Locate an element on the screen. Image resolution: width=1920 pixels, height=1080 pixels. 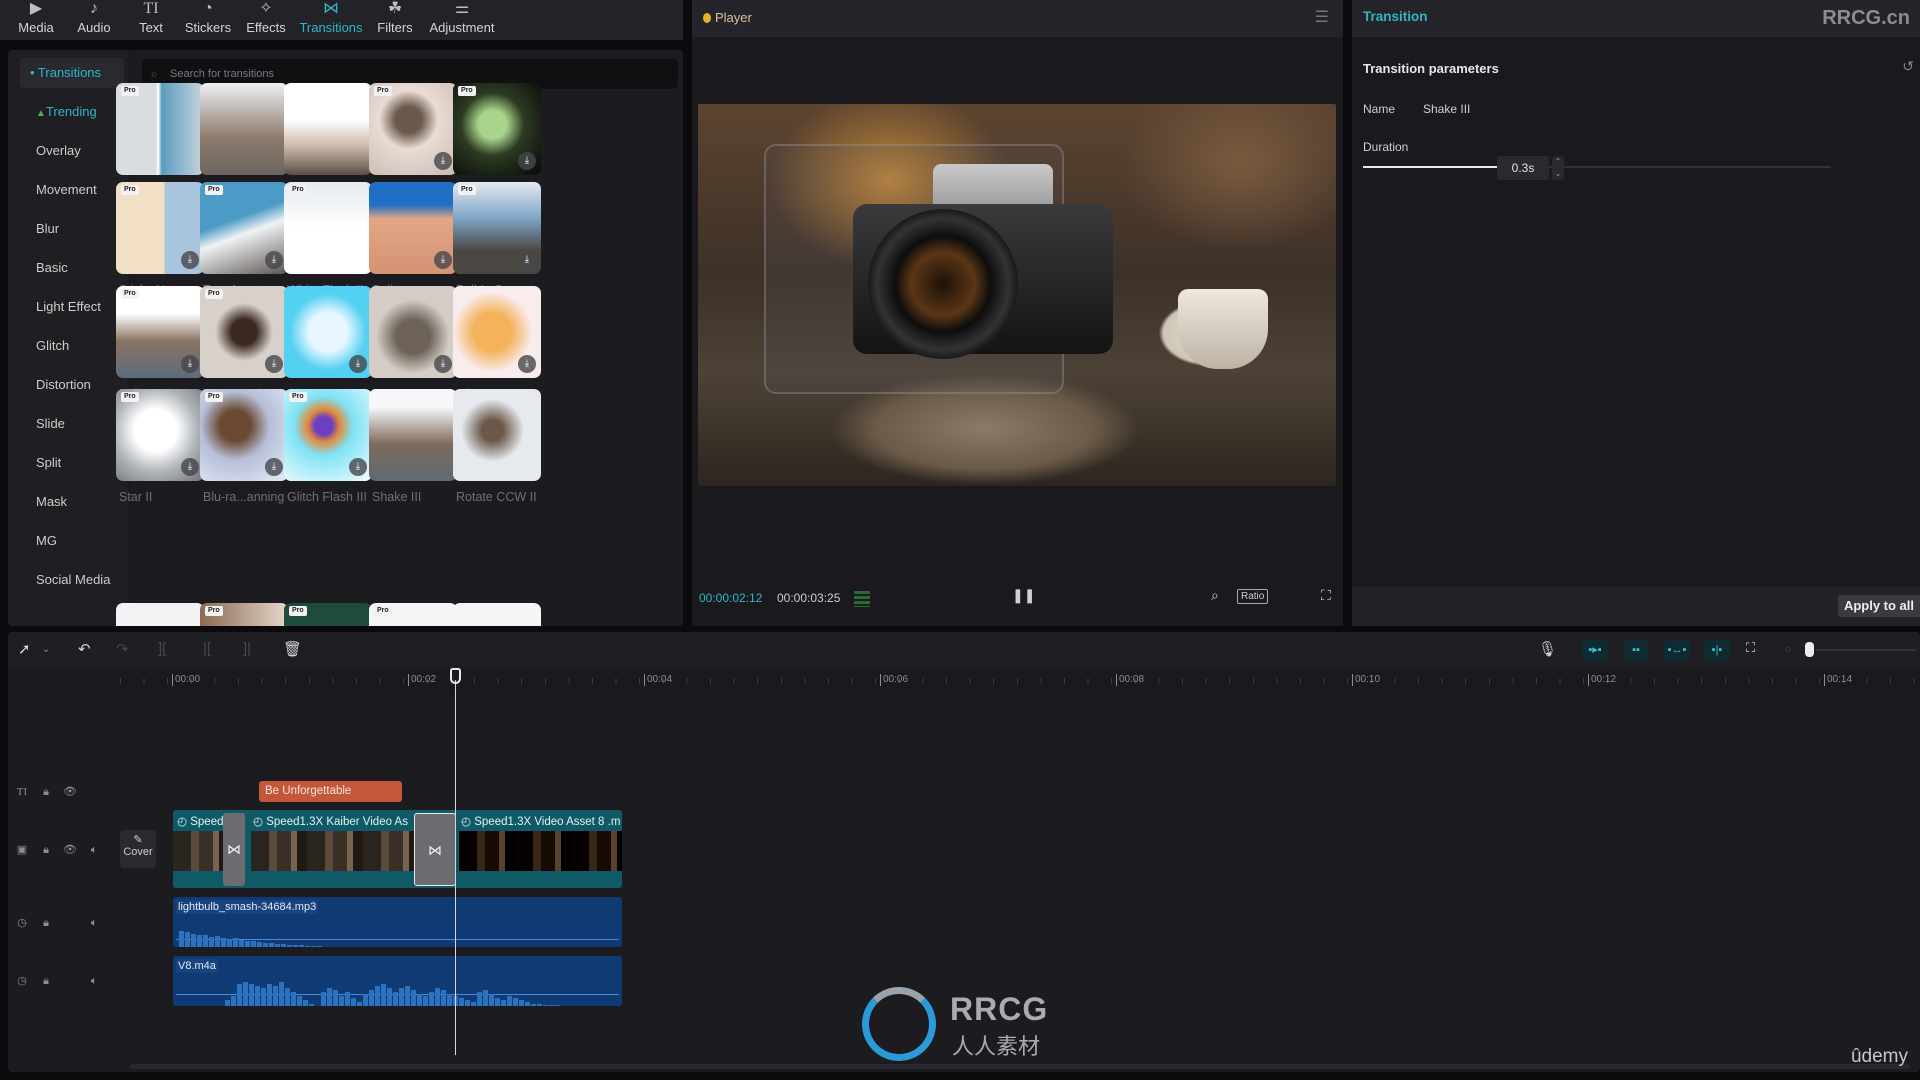
linkage-icon: ▪↔▪ is located at coordinates (1677, 650).